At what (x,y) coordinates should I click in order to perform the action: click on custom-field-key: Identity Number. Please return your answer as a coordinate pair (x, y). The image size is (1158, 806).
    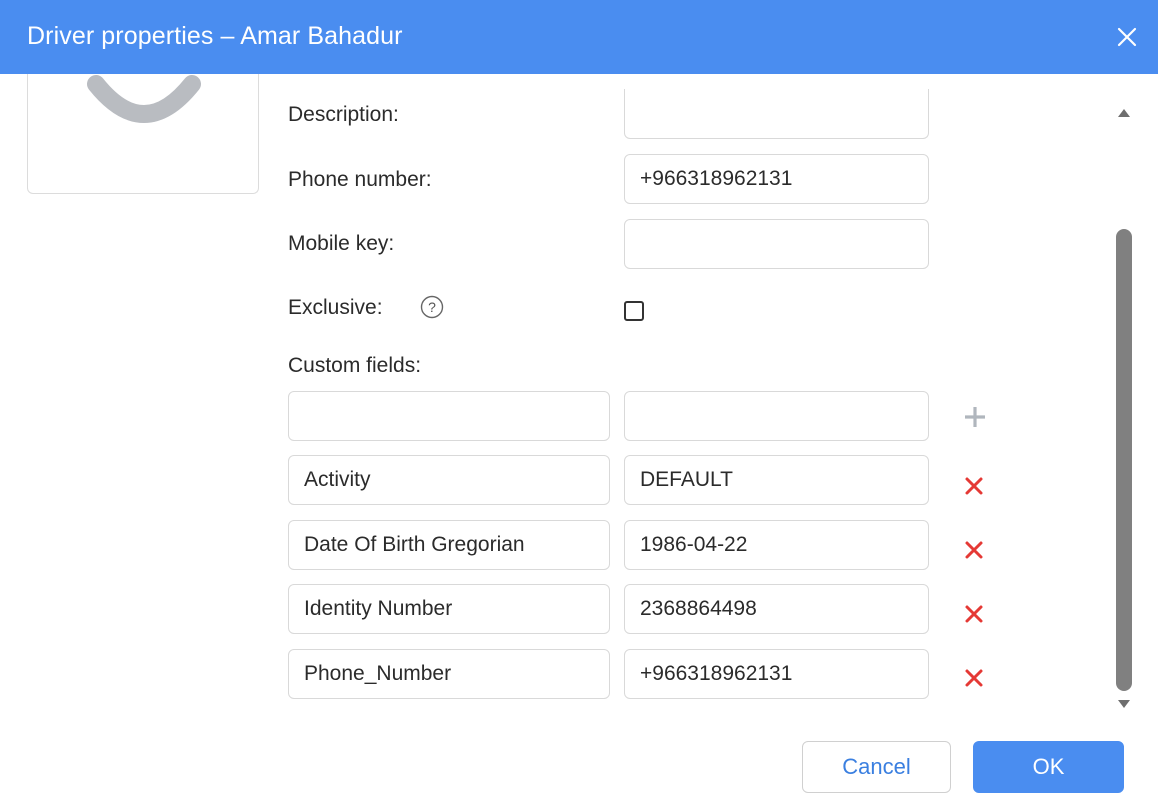
    Looking at the image, I should click on (449, 609).